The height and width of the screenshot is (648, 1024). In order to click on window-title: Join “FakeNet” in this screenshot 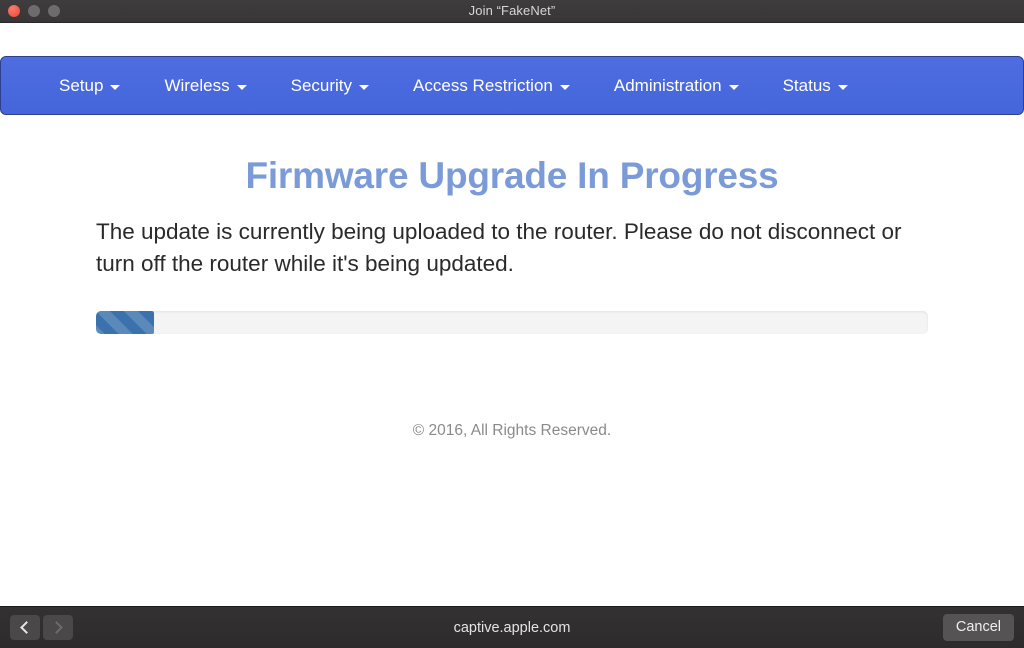, I will do `click(512, 10)`.